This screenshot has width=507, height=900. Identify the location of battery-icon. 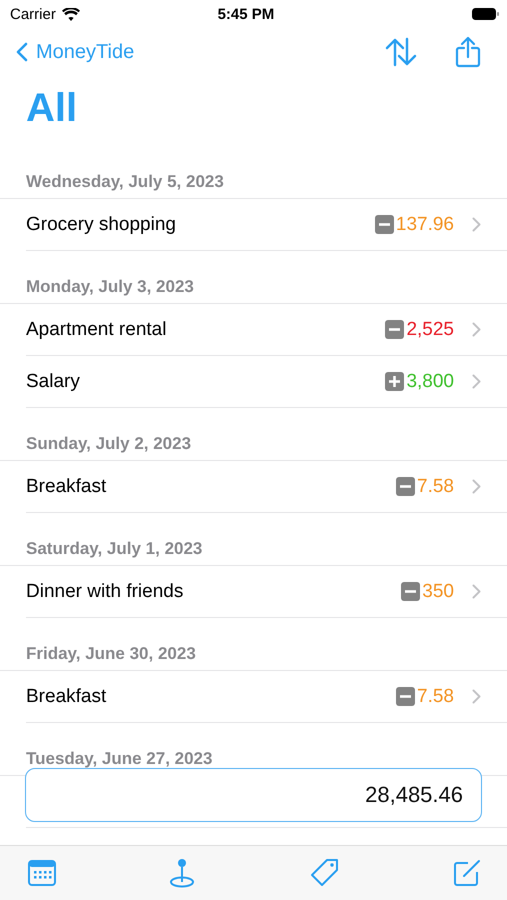
(485, 14).